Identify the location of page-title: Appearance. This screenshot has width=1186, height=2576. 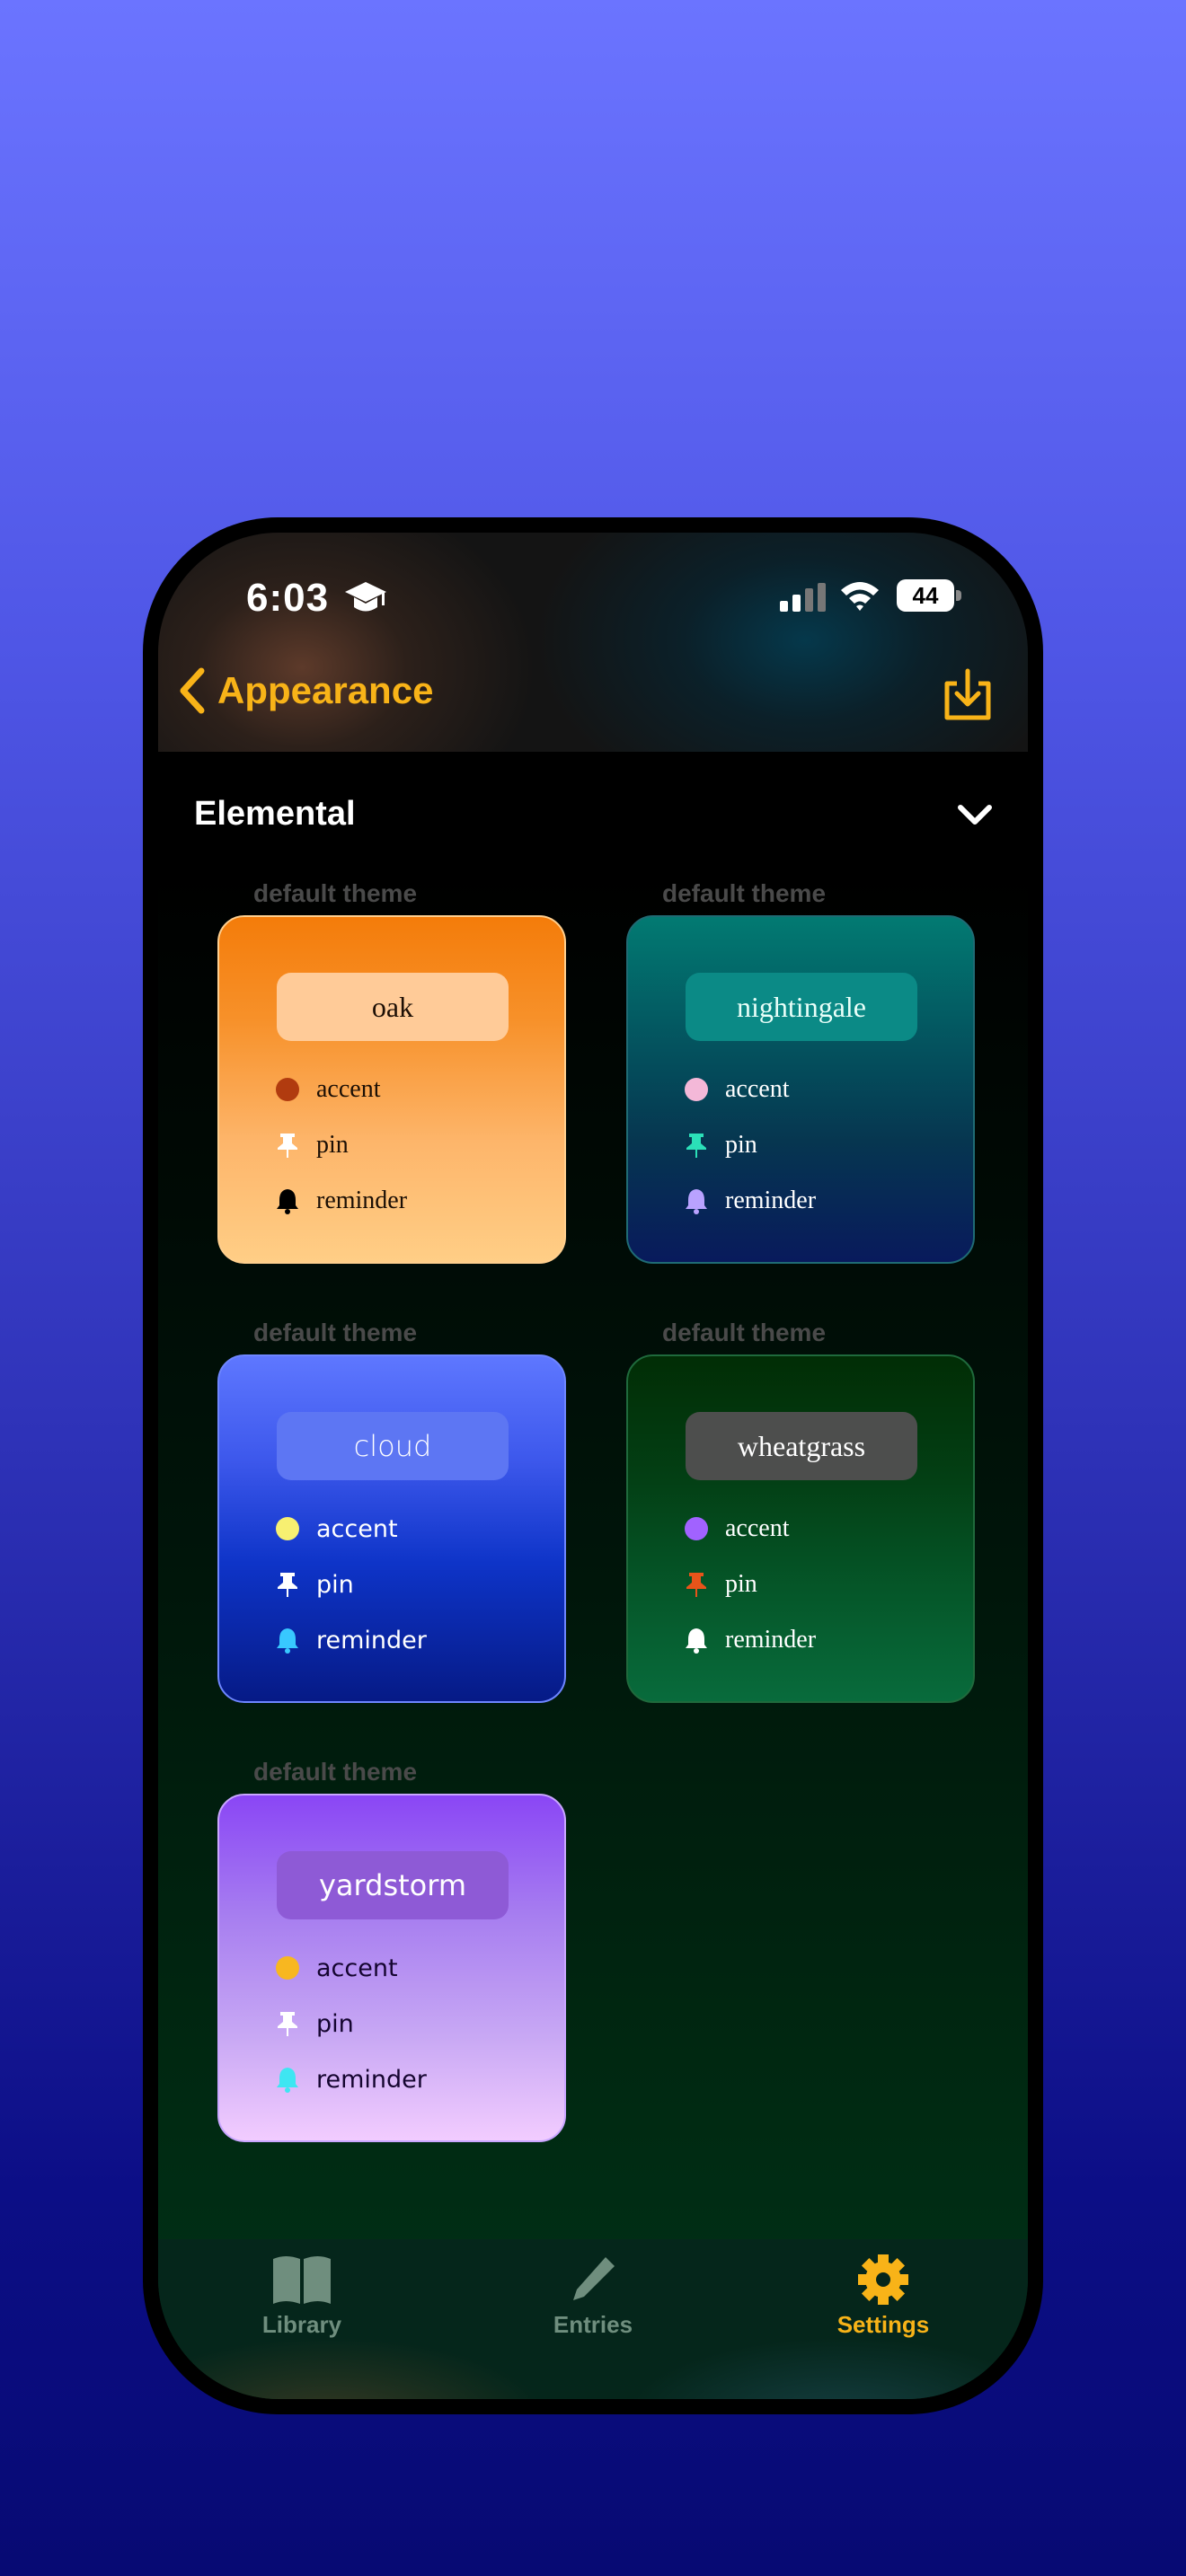
(325, 690).